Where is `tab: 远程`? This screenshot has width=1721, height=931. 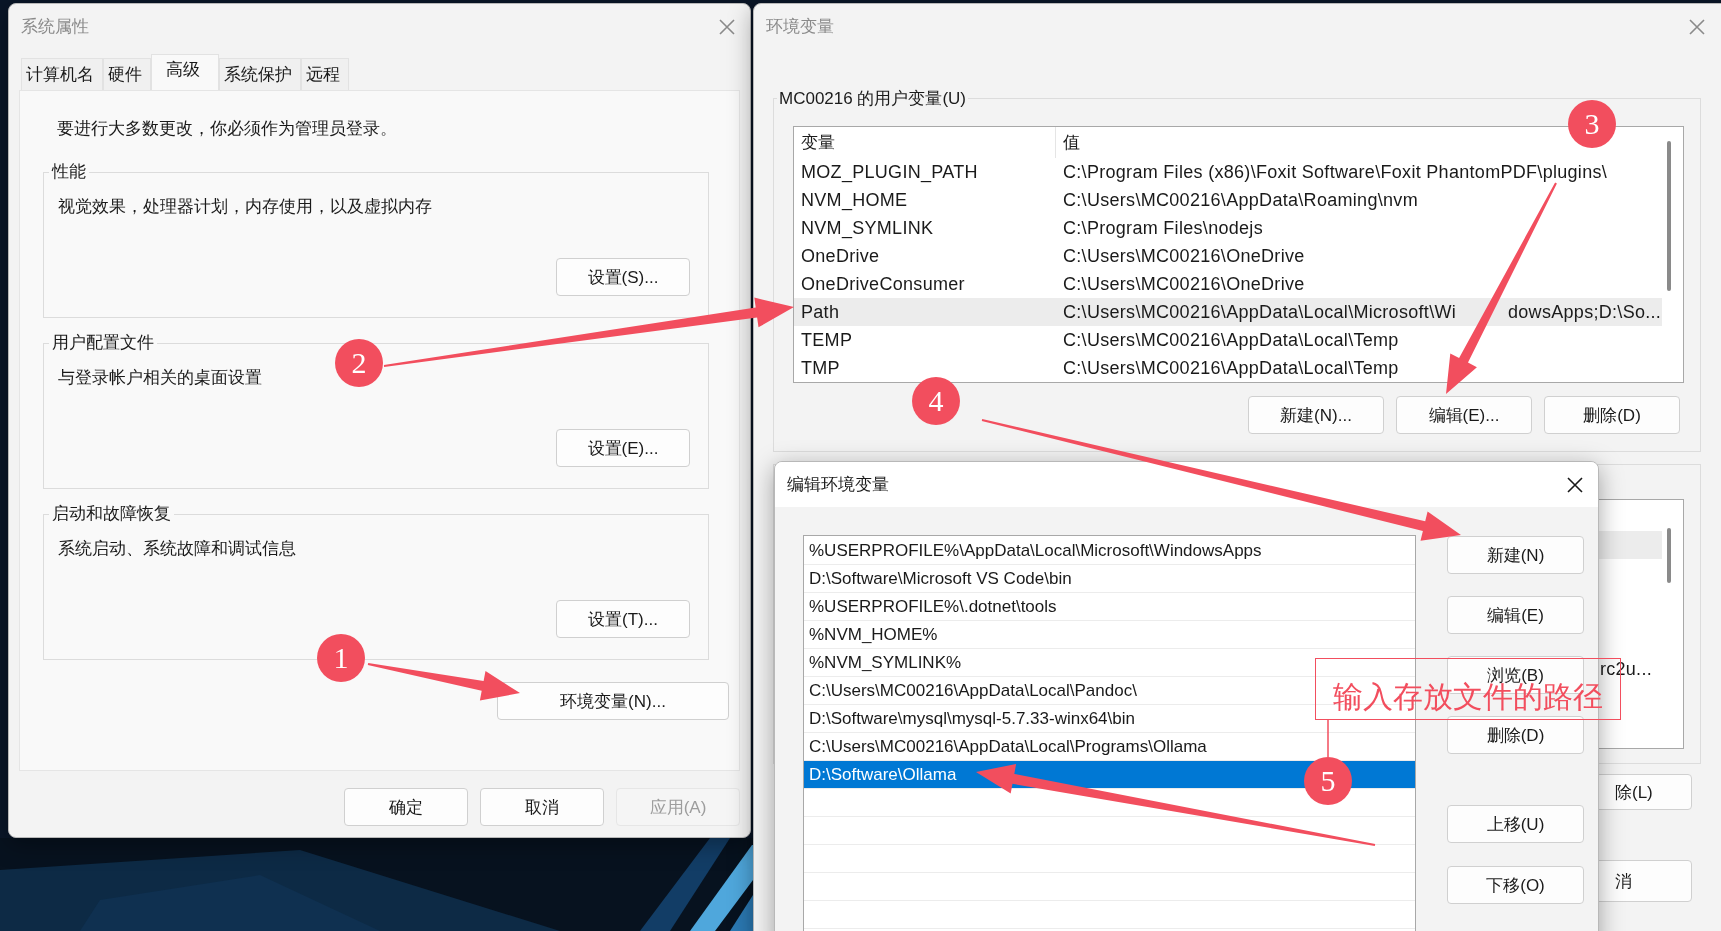
tab: 远程 is located at coordinates (325, 74).